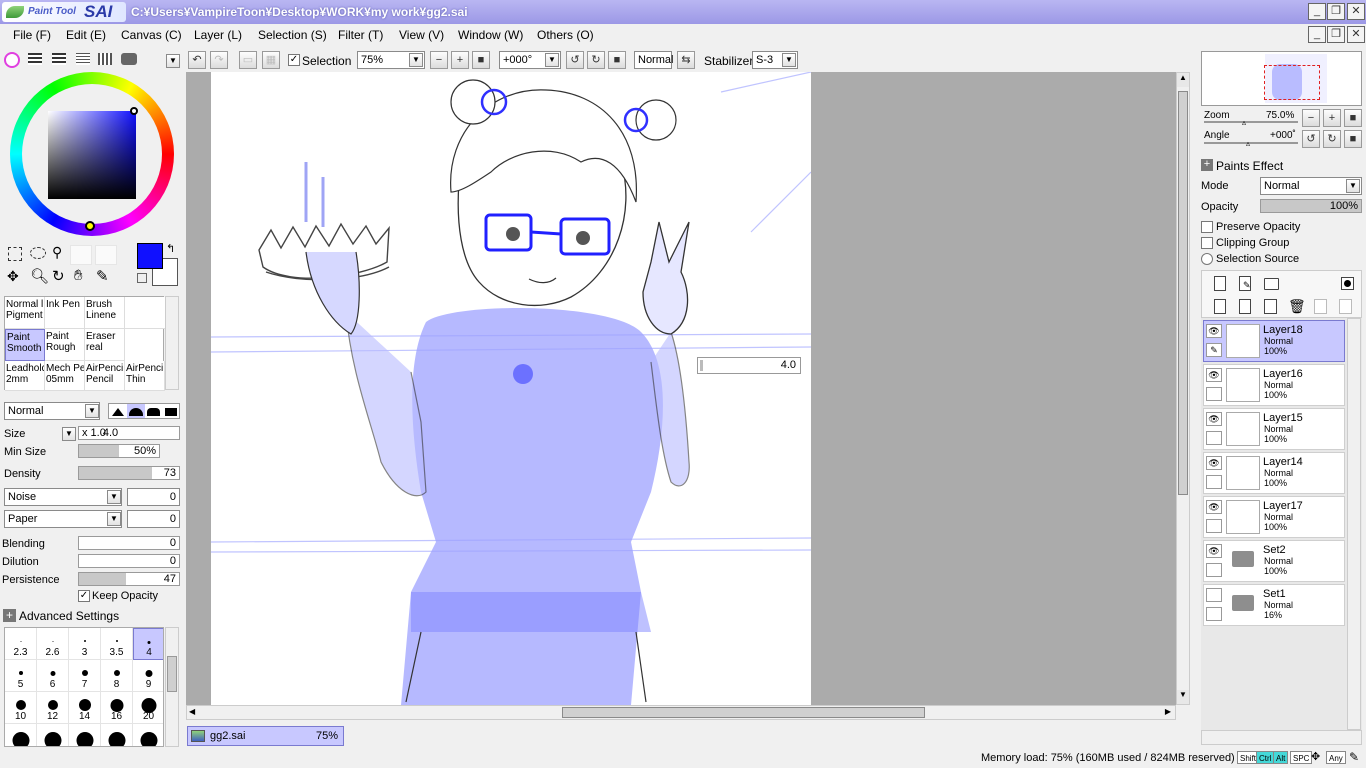 The width and height of the screenshot is (1366, 768). What do you see at coordinates (197, 60) in the screenshot?
I see `undo-icon: ↶` at bounding box center [197, 60].